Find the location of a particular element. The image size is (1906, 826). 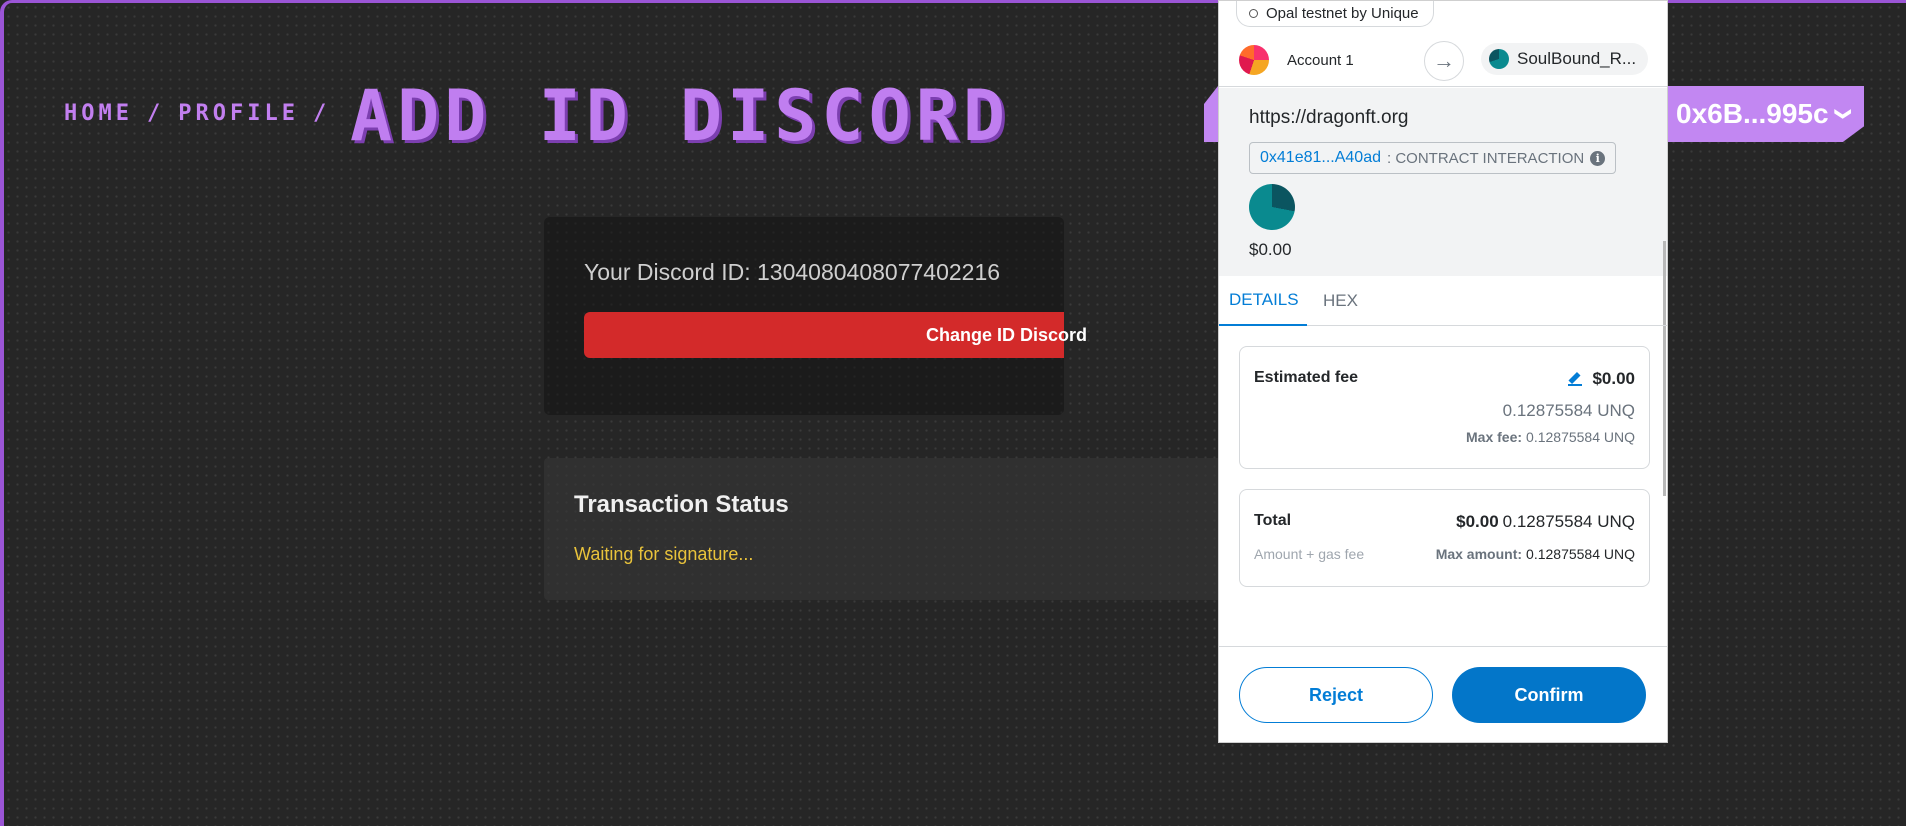

chevron-down-icon: ❯ is located at coordinates (1843, 114).